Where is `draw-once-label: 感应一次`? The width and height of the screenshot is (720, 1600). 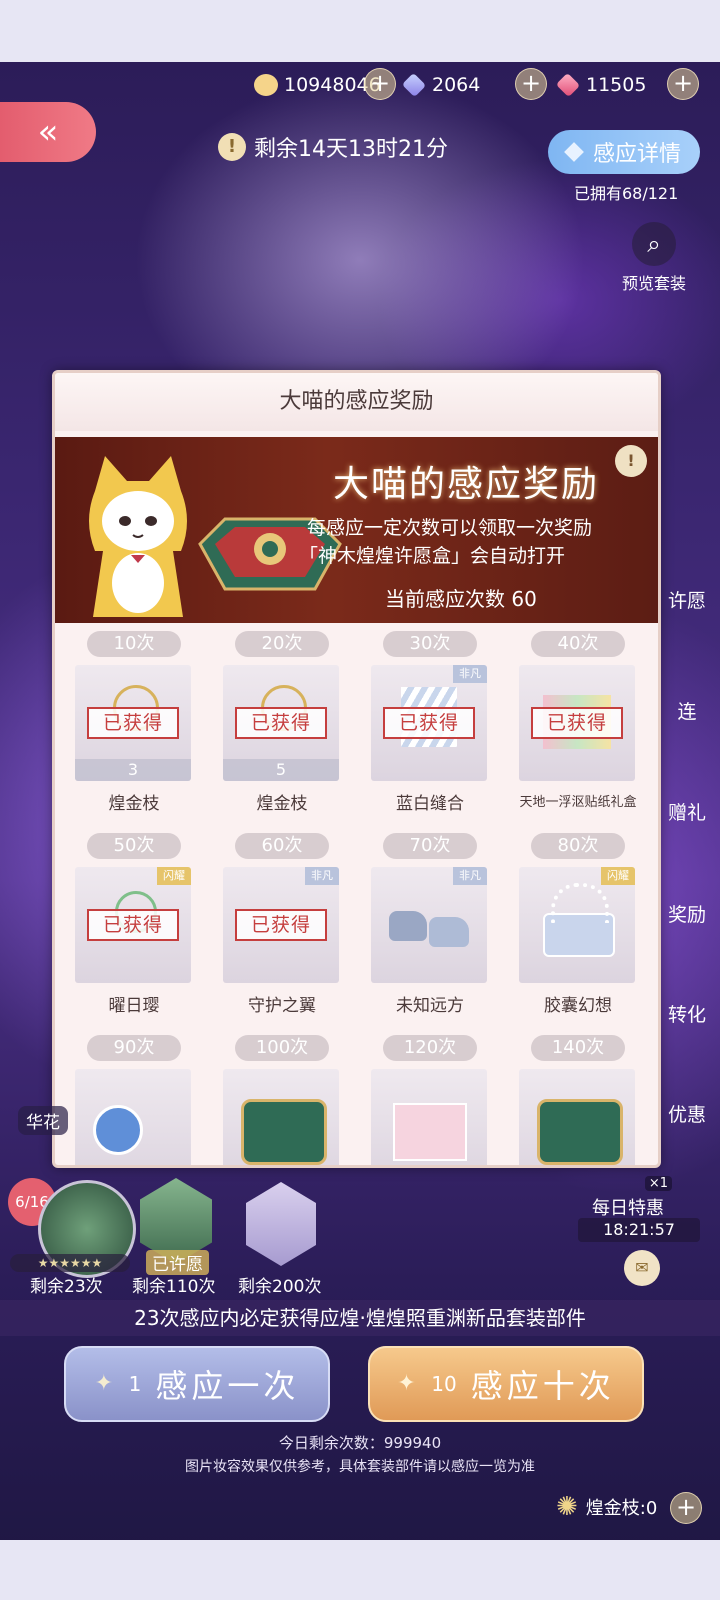 draw-once-label: 感应一次 is located at coordinates (227, 1386).